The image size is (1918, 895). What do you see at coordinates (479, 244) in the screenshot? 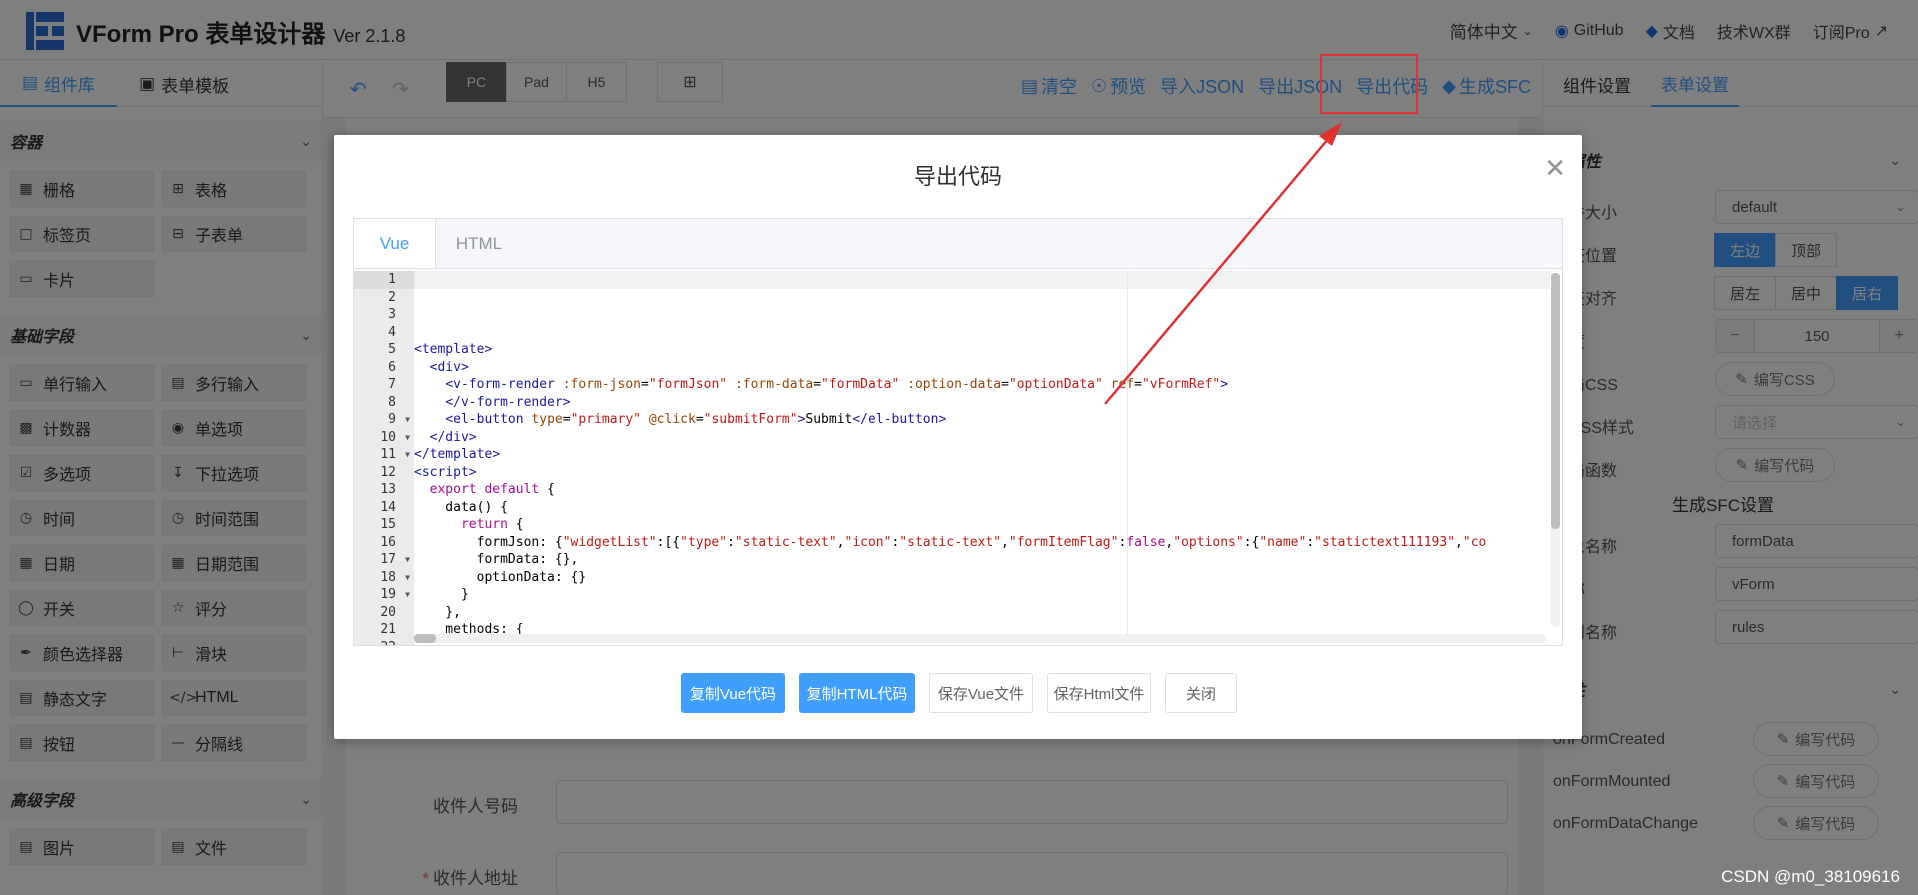
I see `tab-html: HTML` at bounding box center [479, 244].